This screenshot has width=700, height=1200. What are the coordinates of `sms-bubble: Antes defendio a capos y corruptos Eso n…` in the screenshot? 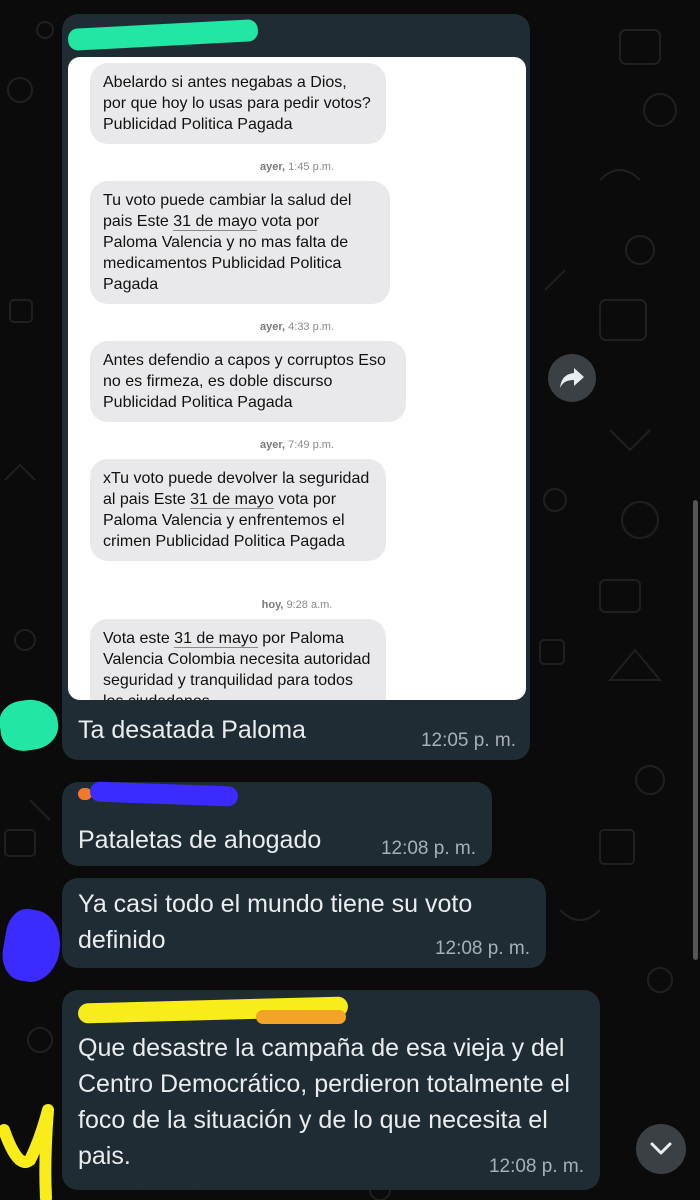 It's located at (248, 381).